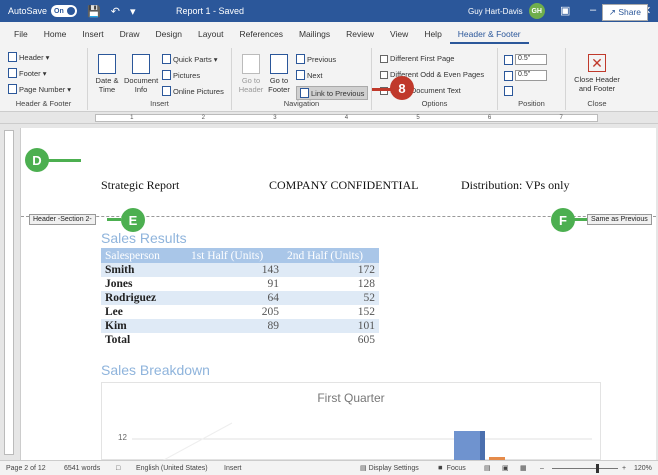 The image size is (658, 475). I want to click on table-cell-name: Total, so click(144, 340).